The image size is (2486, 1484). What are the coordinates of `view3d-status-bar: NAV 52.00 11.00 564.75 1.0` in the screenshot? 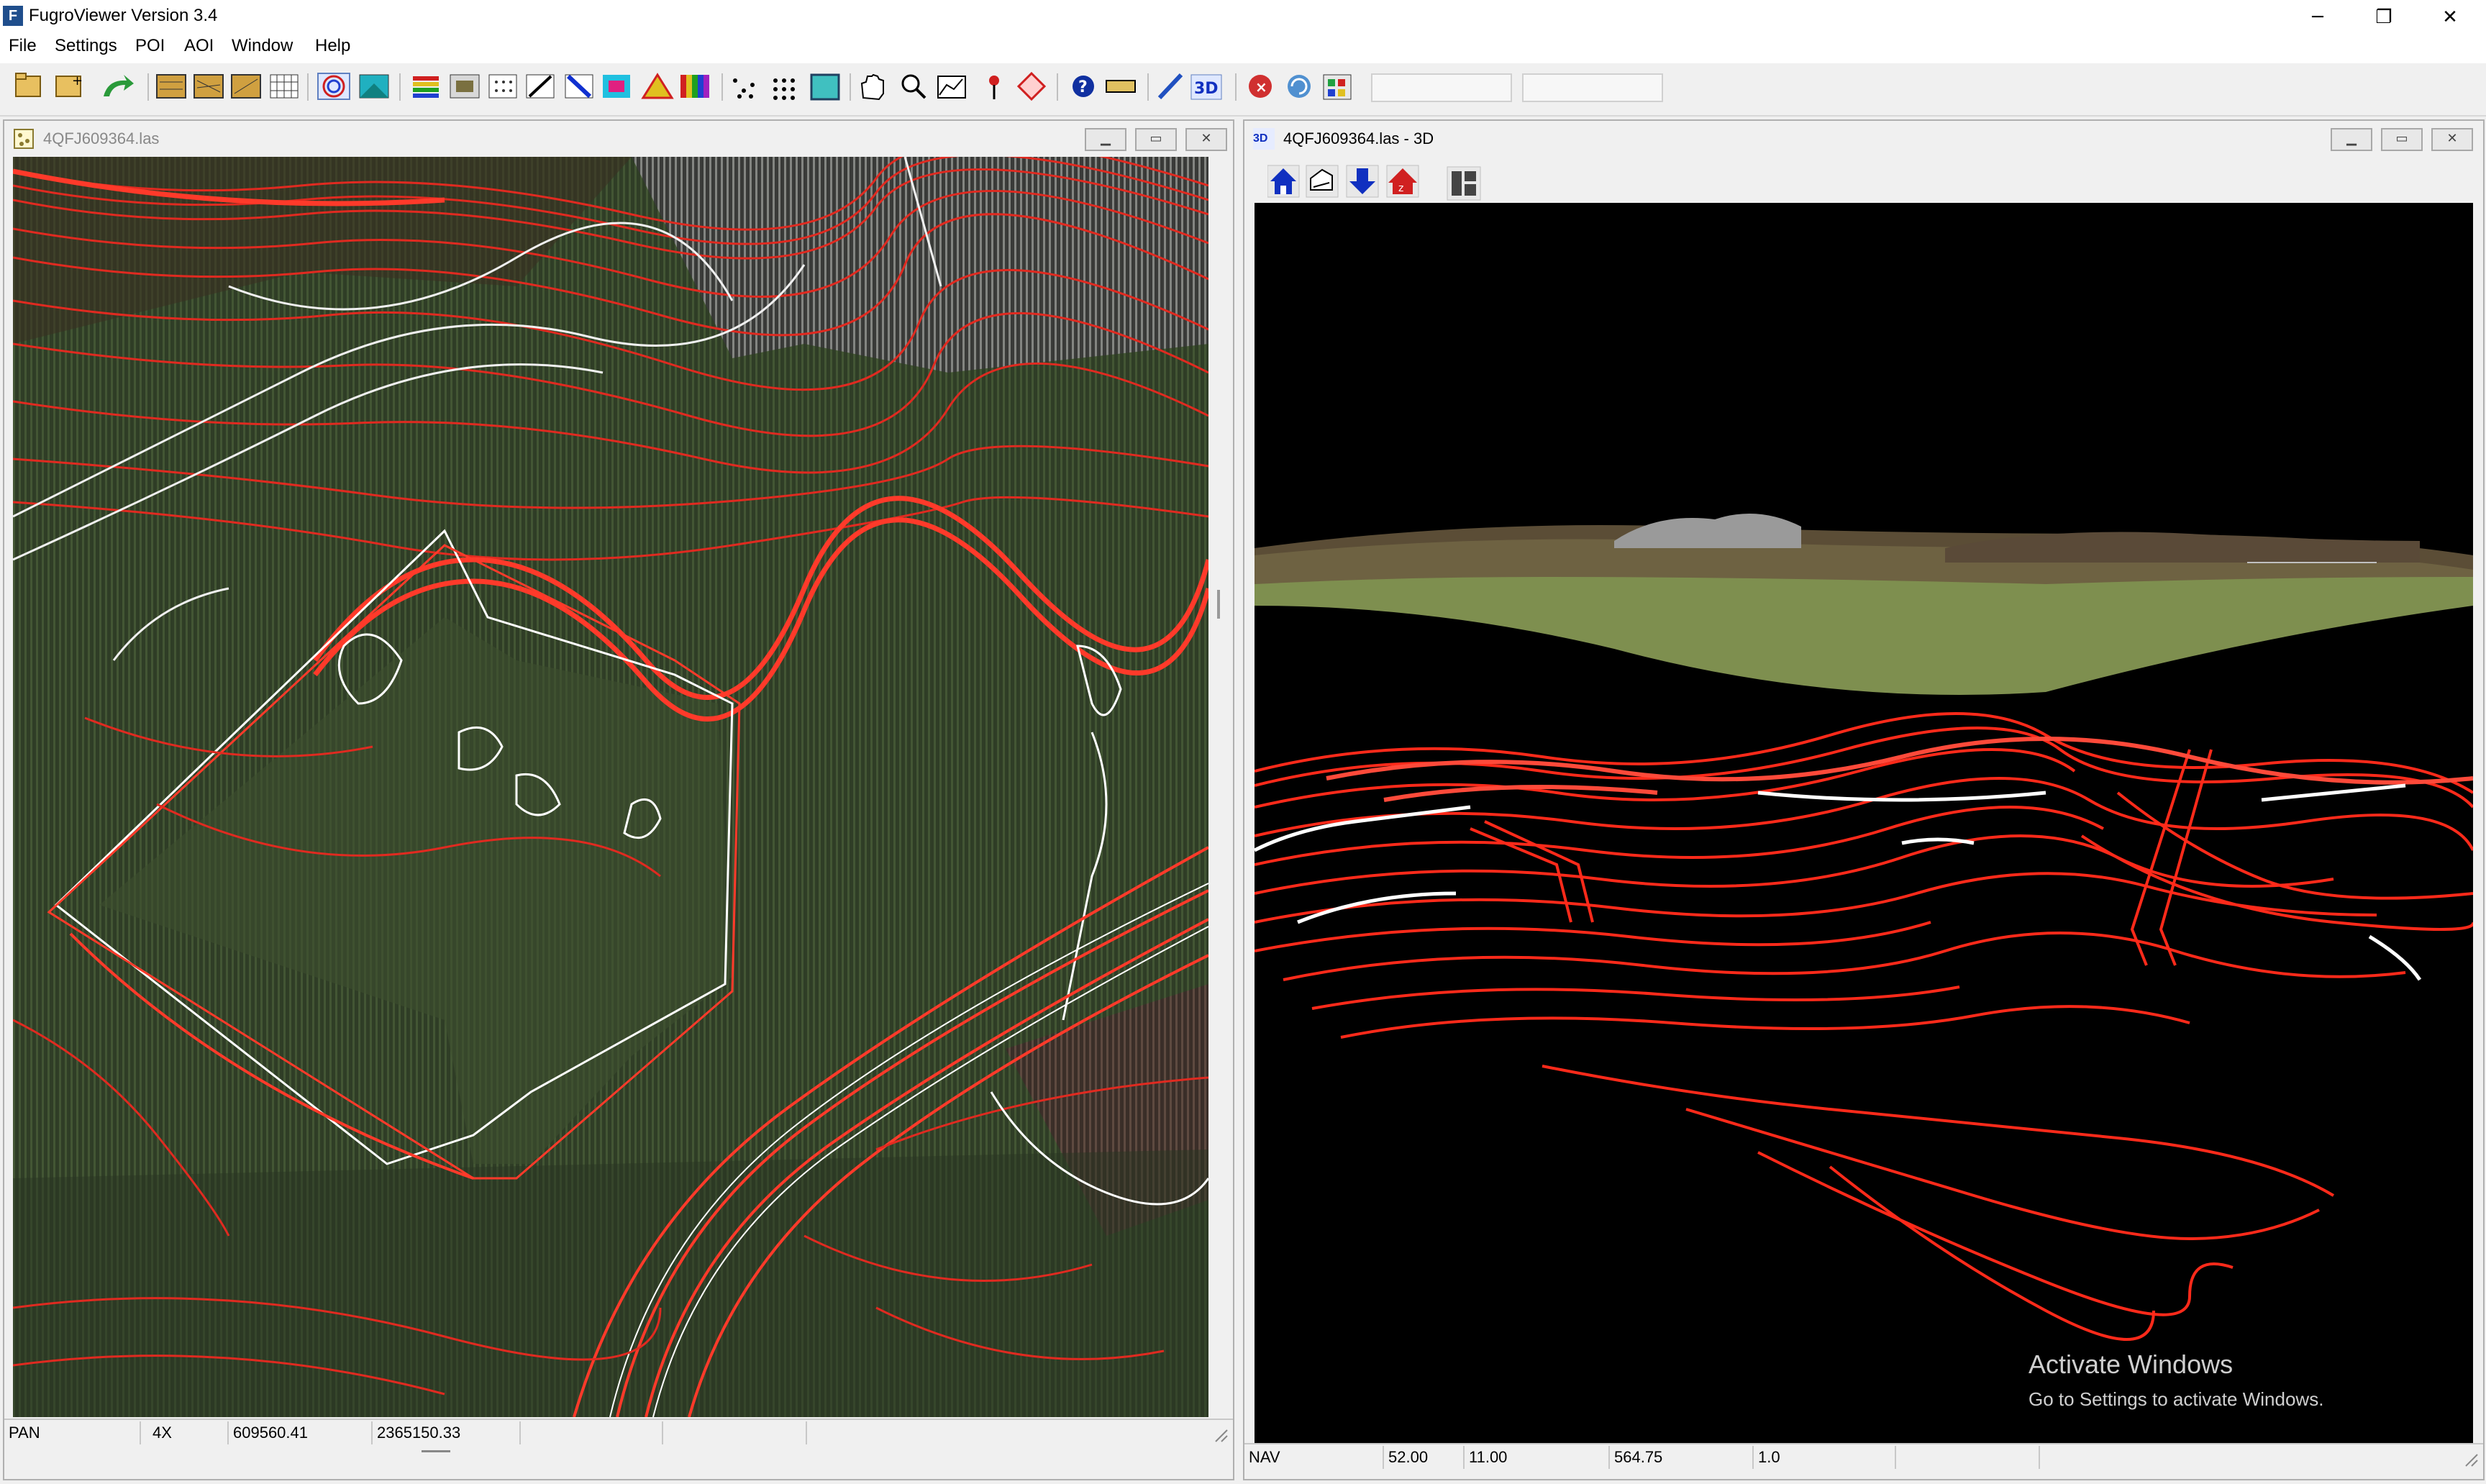 It's located at (1863, 1457).